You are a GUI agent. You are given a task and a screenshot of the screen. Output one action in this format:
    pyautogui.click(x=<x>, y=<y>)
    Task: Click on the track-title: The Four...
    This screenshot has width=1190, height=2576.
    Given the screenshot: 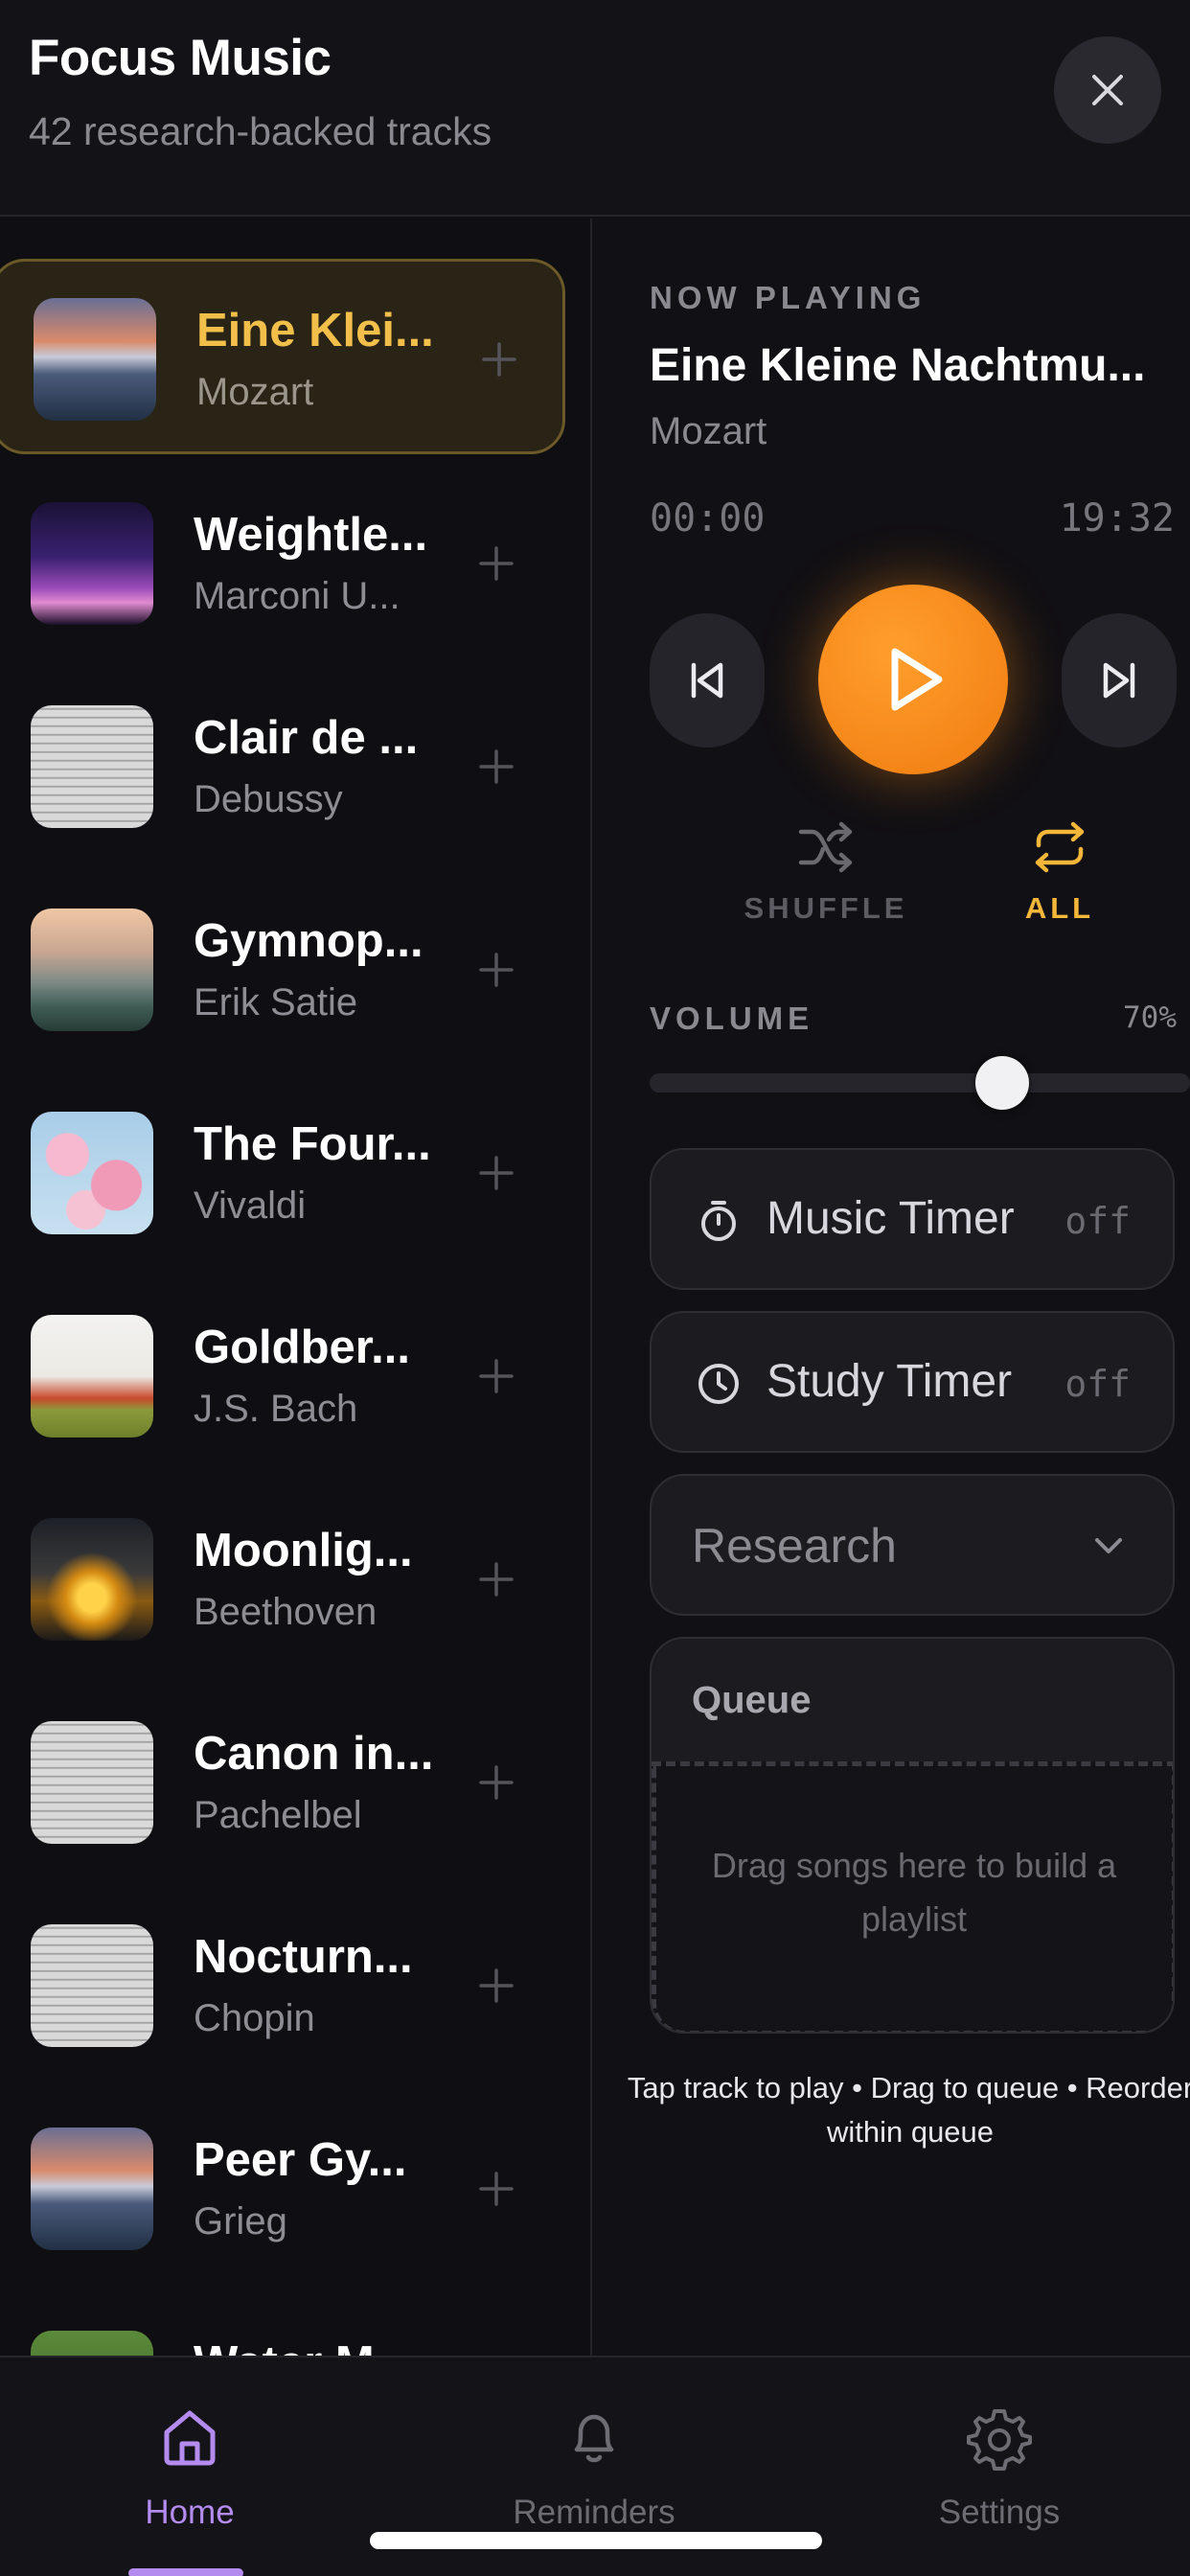 What is the action you would take?
    pyautogui.click(x=312, y=1144)
    